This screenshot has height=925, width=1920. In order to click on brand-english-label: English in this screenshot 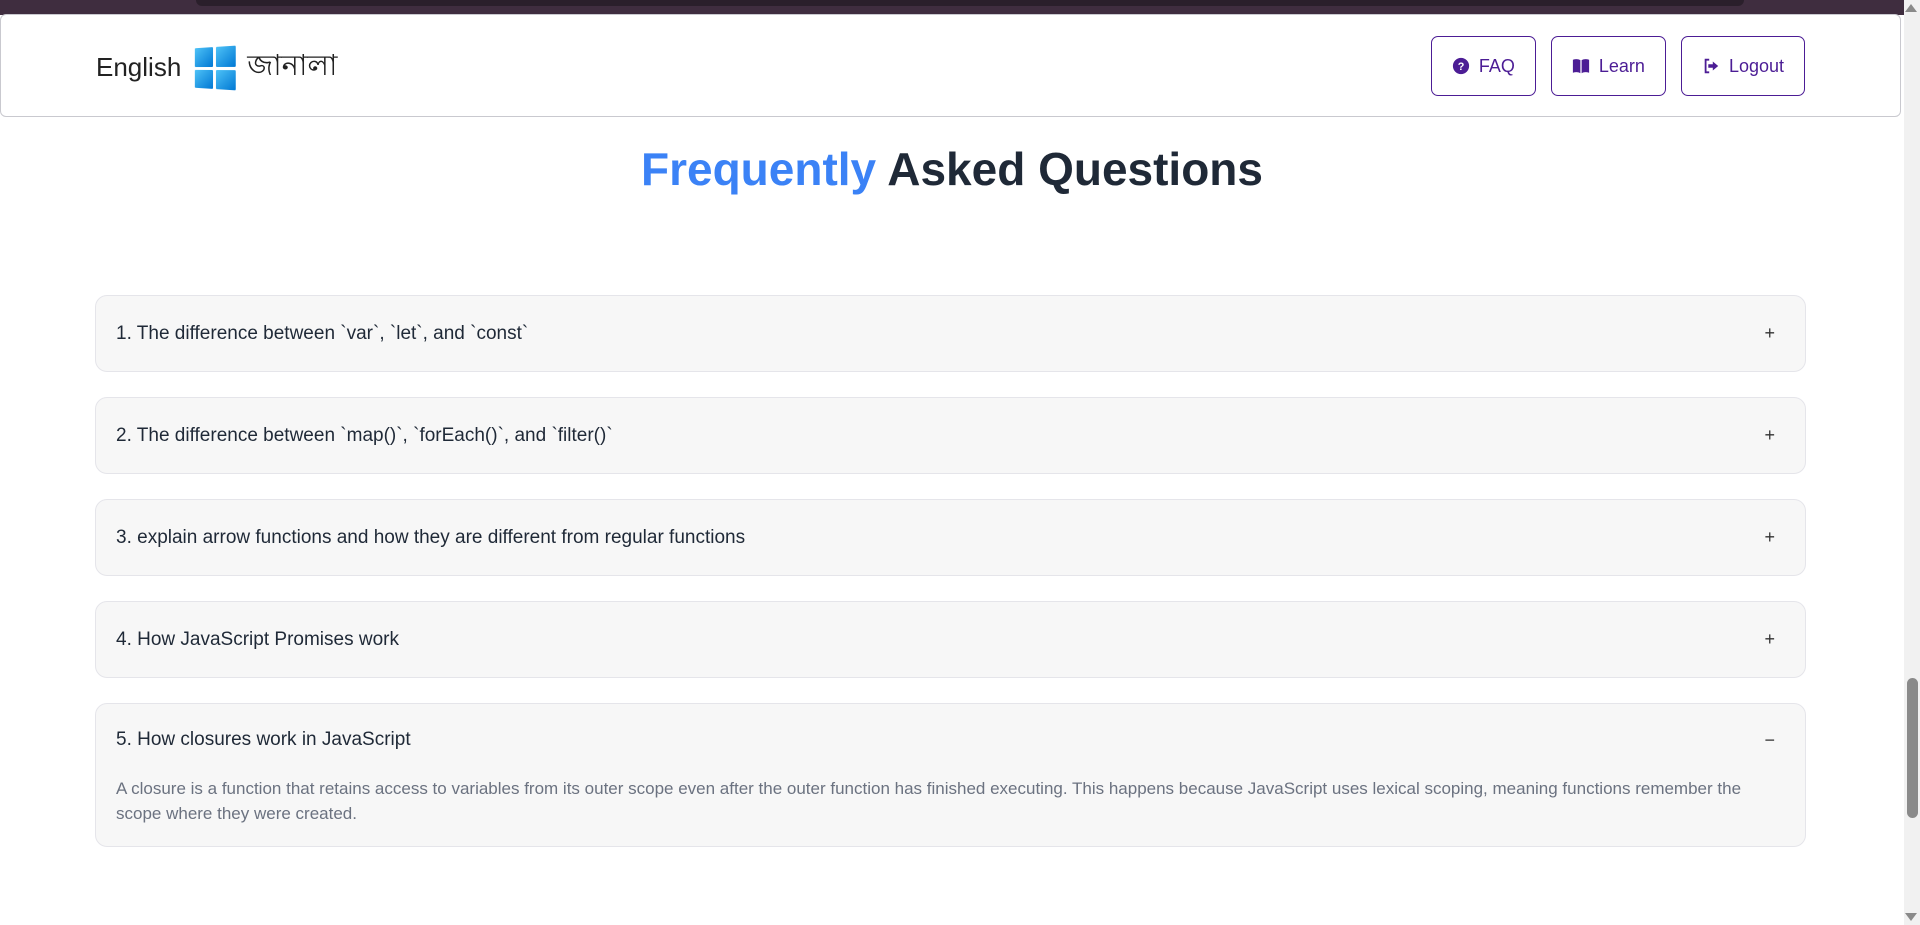, I will do `click(139, 67)`.